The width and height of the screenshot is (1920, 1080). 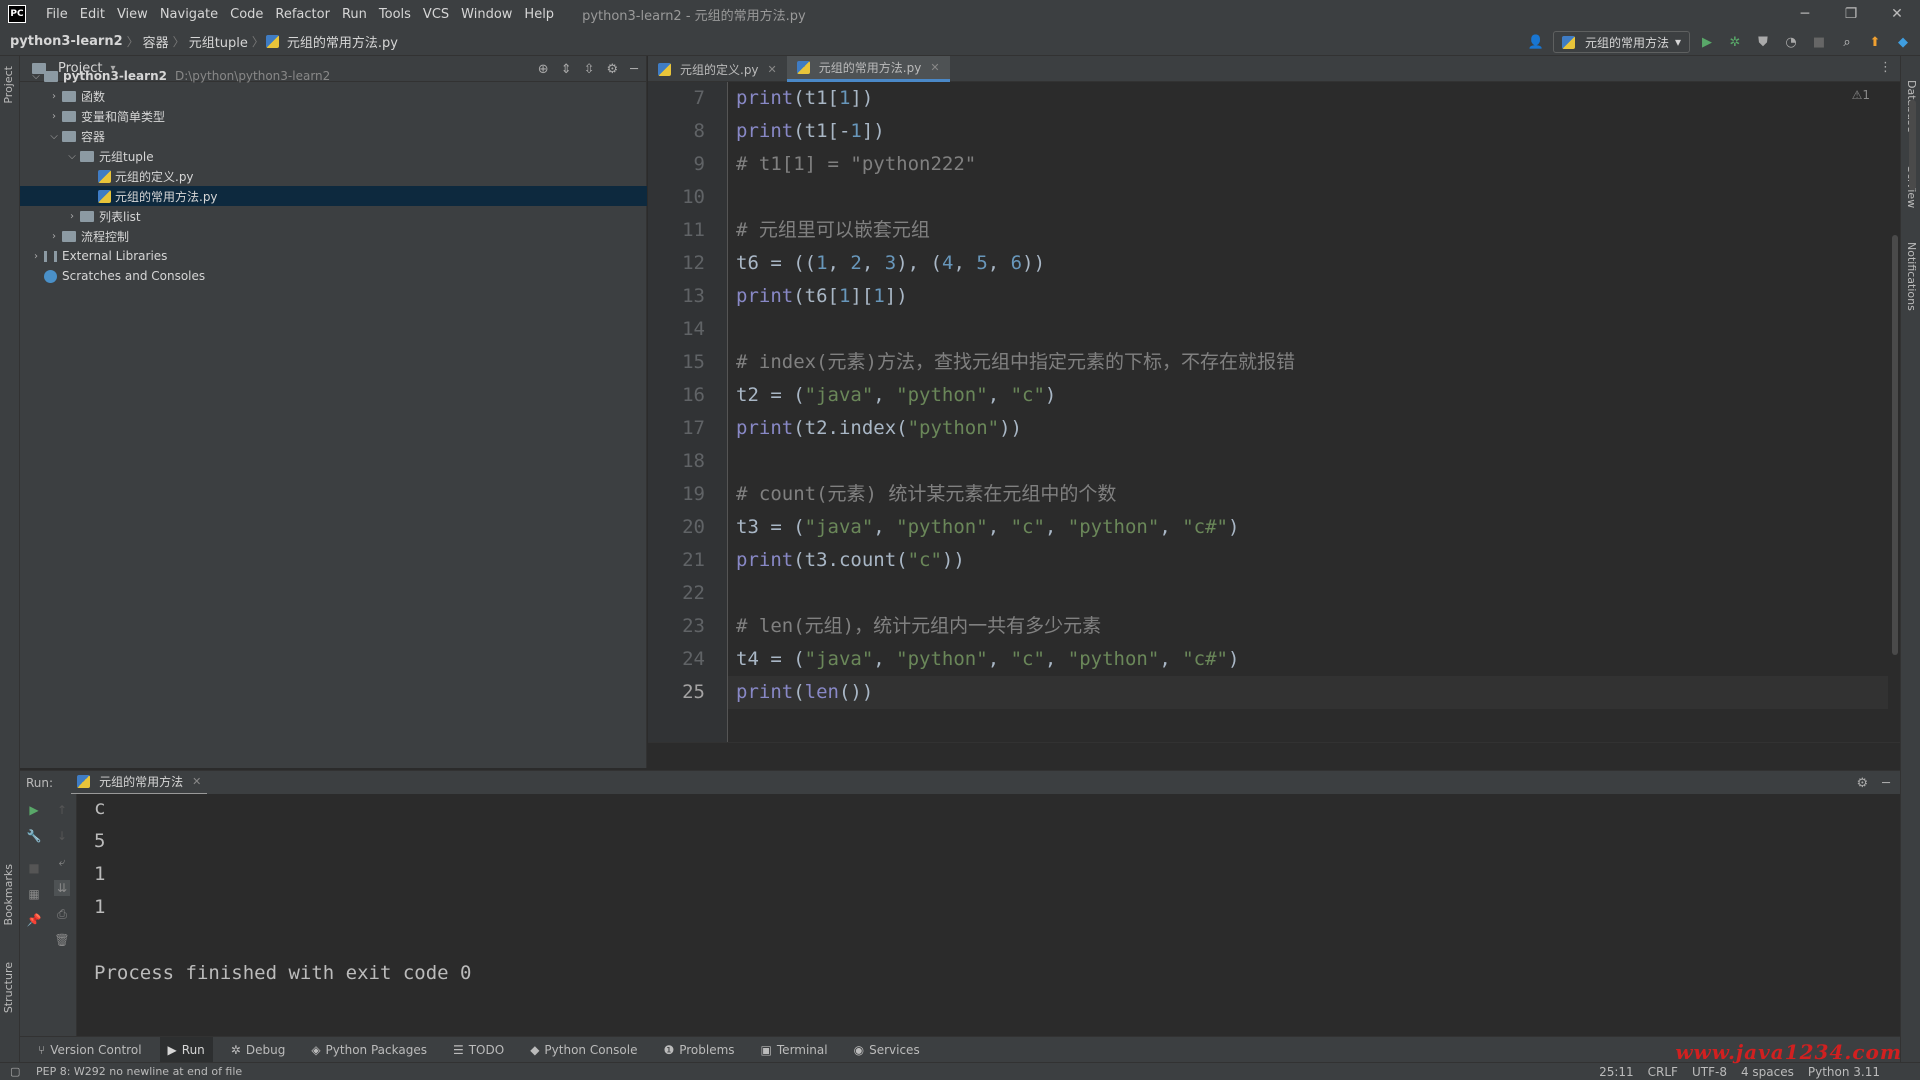 I want to click on status-message: PEP 8: W292 no newline at end of file, so click(x=139, y=1071).